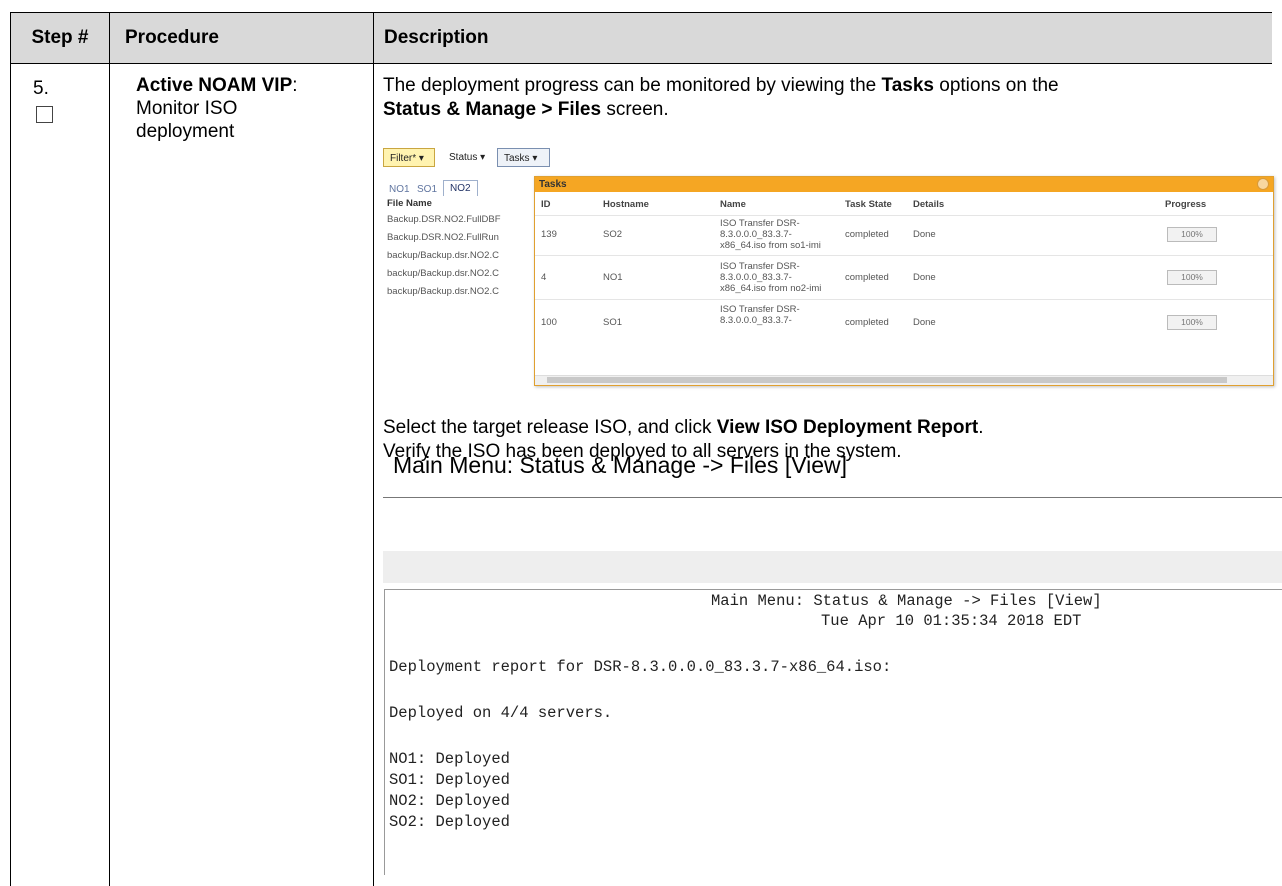  I want to click on horizontal-scrollbar, so click(904, 380).